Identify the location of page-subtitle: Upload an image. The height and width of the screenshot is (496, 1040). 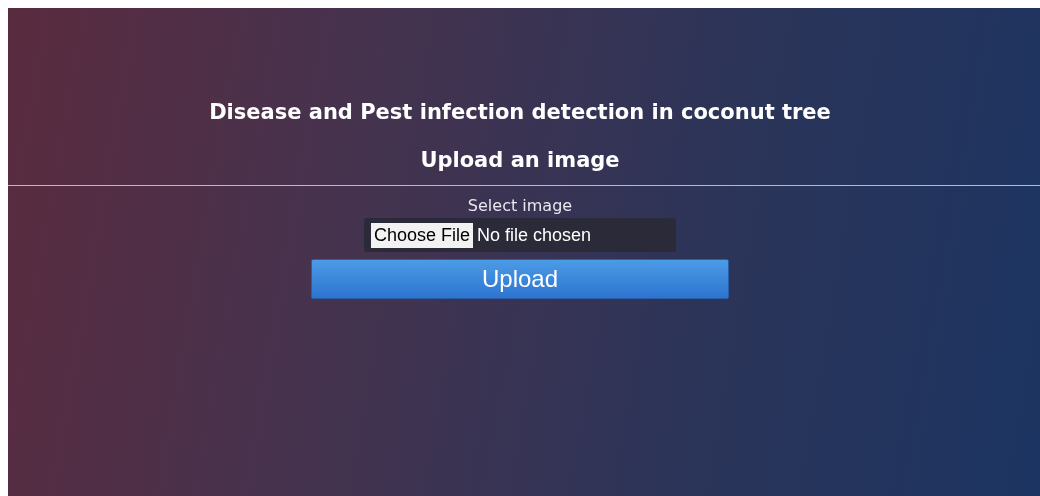
(520, 160).